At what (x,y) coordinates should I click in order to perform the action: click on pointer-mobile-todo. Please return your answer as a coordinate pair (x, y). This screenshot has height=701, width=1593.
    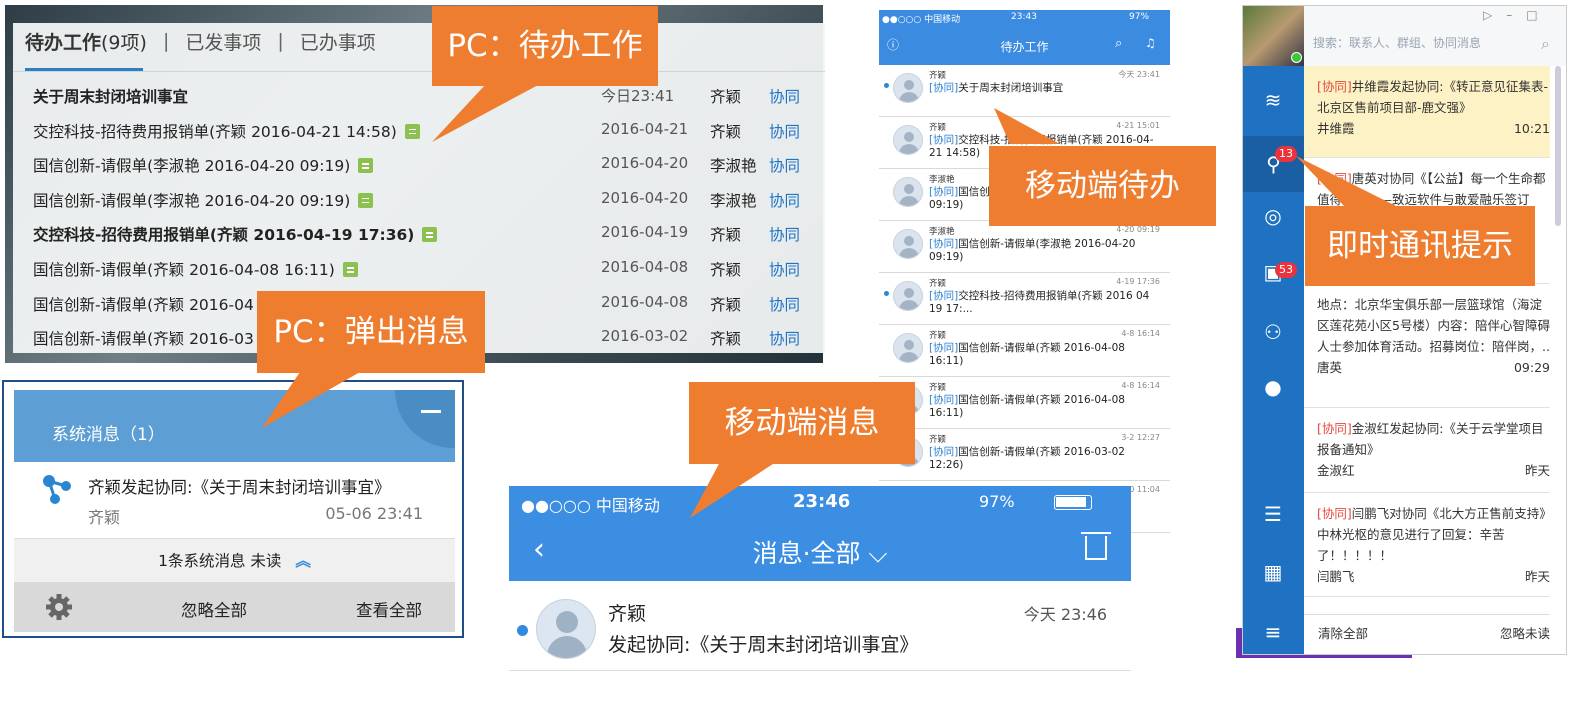
    Looking at the image, I should click on (1027, 126).